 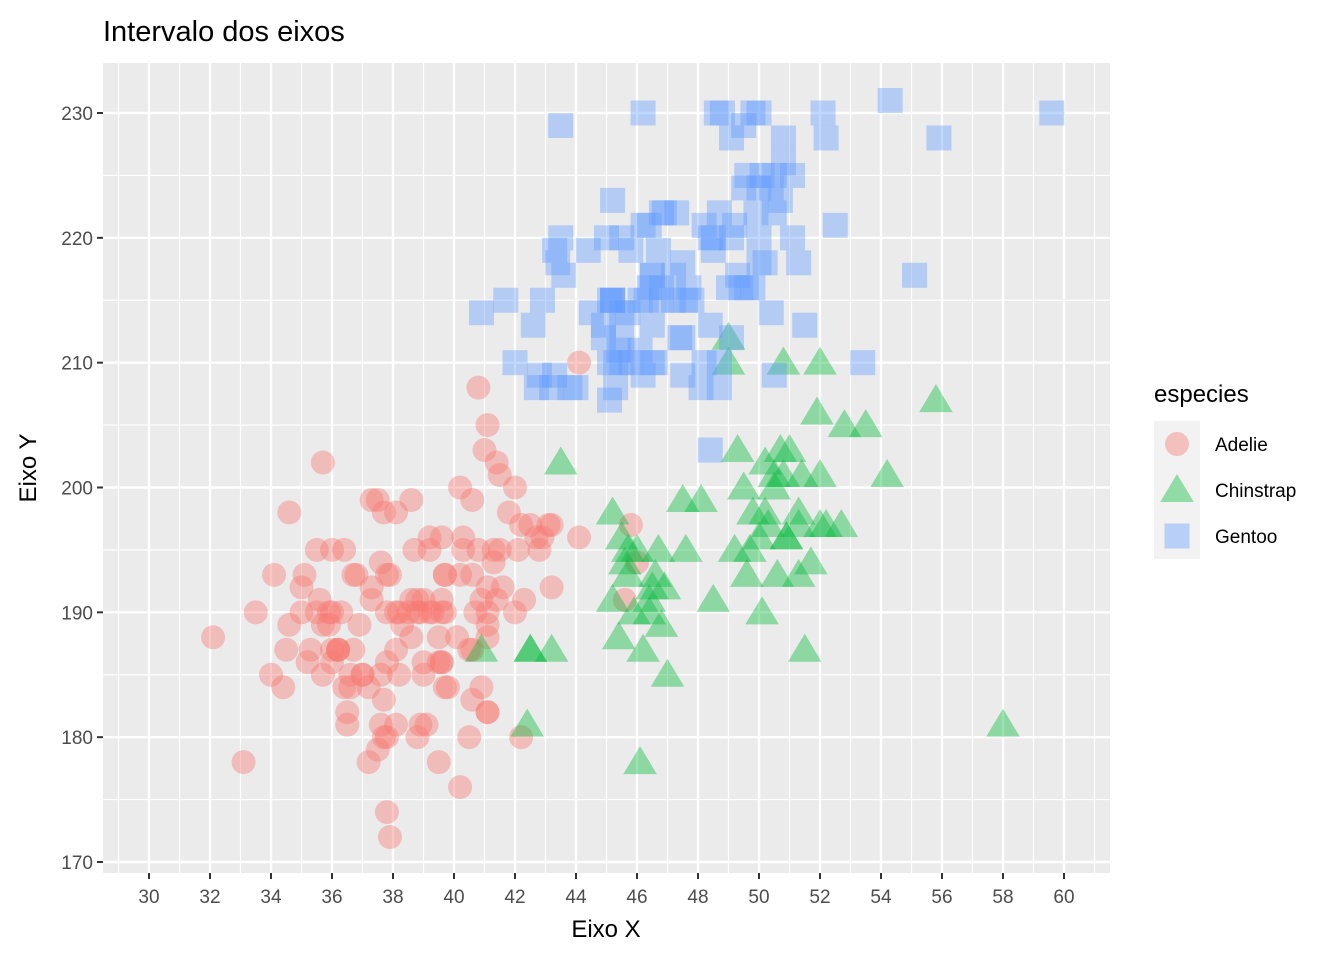 I want to click on x-tick-label: 60, so click(x=1063, y=897).